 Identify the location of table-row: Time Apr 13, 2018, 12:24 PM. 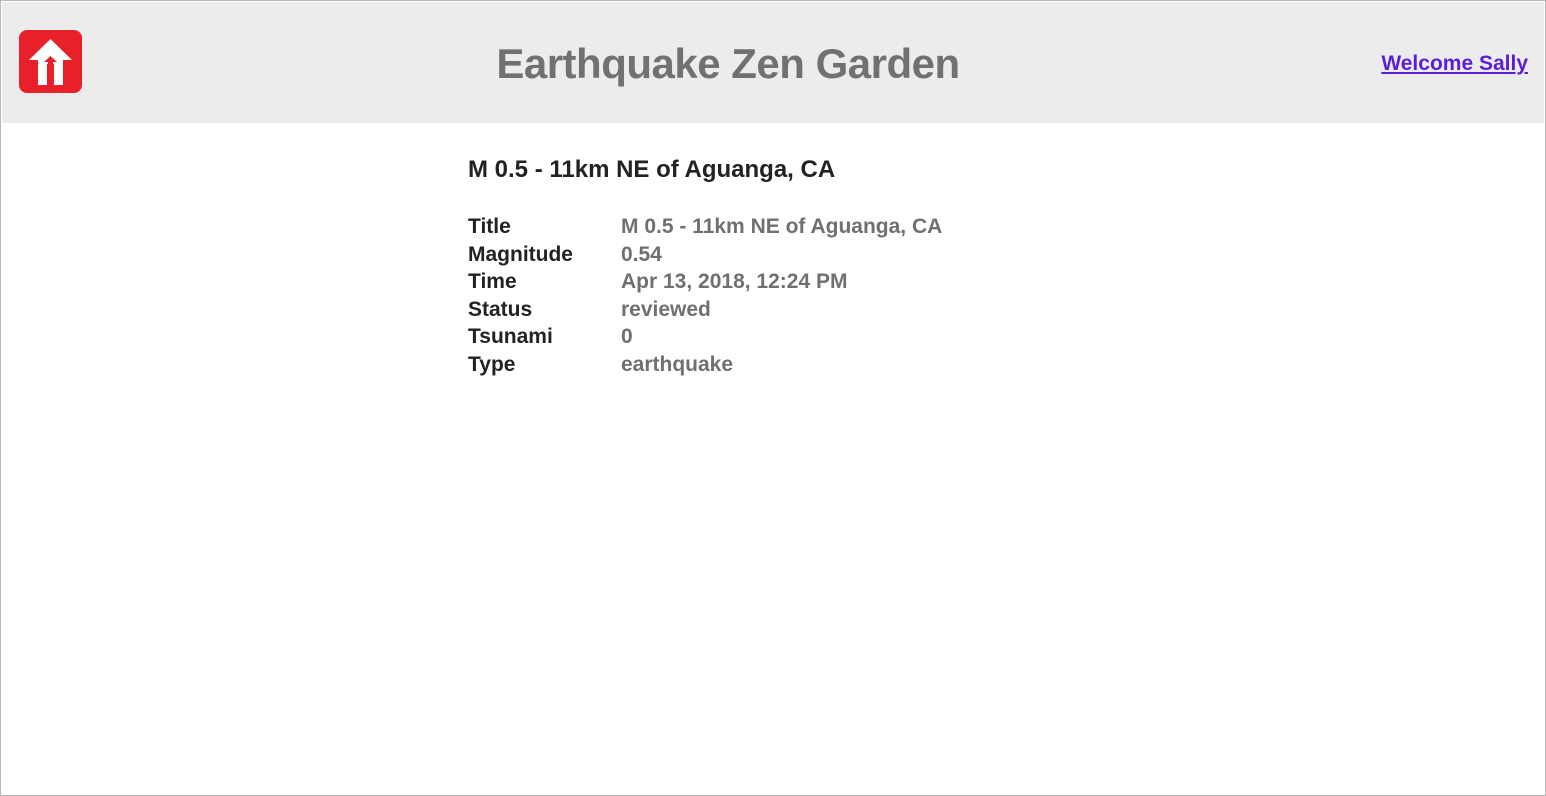
(705, 282).